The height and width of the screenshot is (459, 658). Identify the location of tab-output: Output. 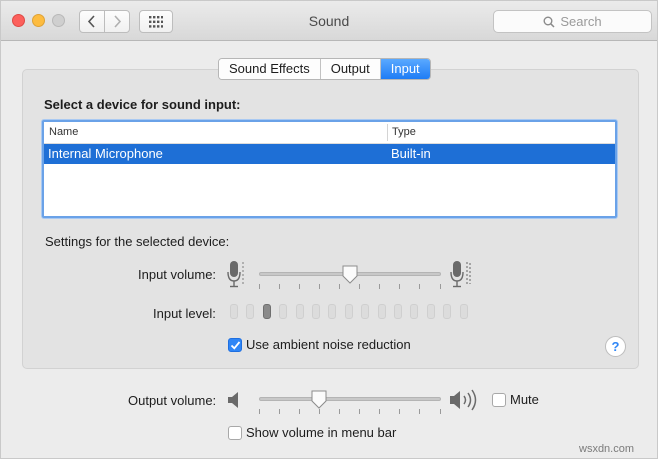
(350, 69).